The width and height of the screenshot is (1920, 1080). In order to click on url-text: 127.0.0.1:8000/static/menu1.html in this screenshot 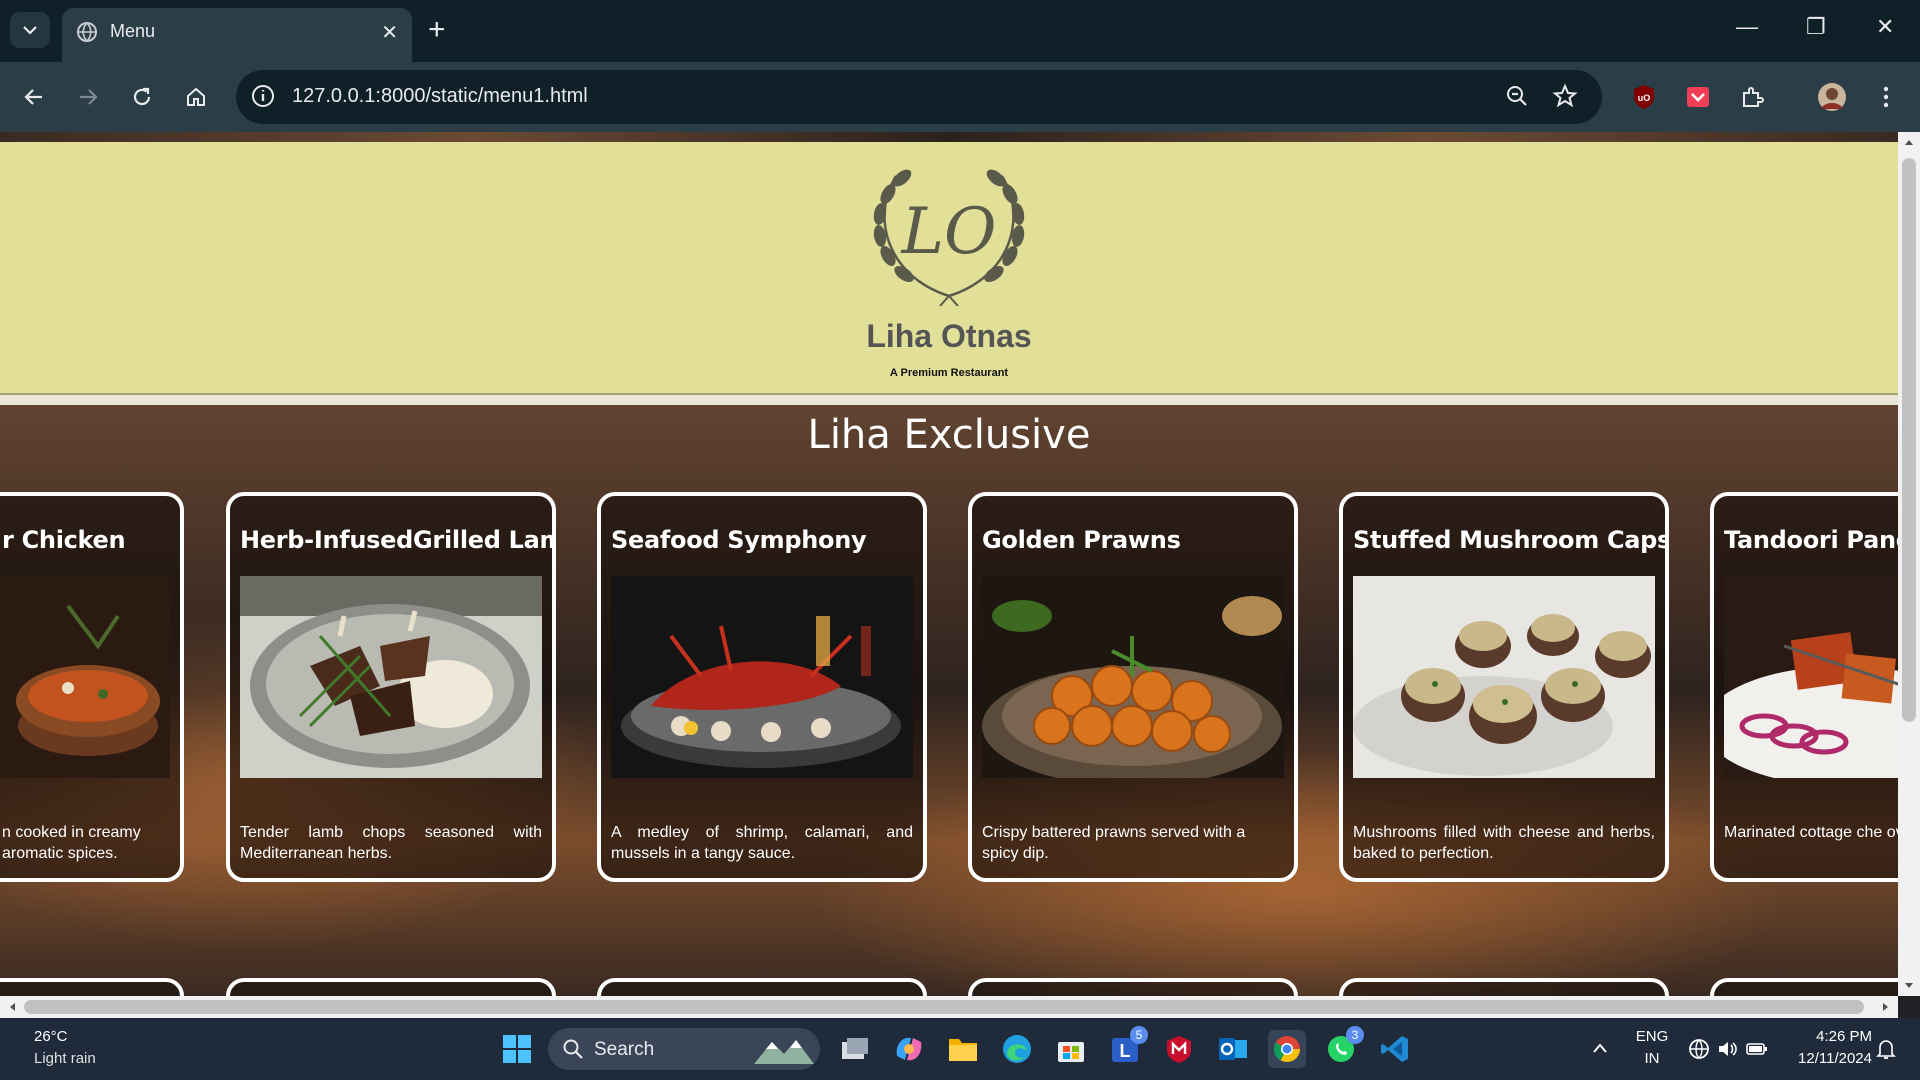, I will do `click(440, 96)`.